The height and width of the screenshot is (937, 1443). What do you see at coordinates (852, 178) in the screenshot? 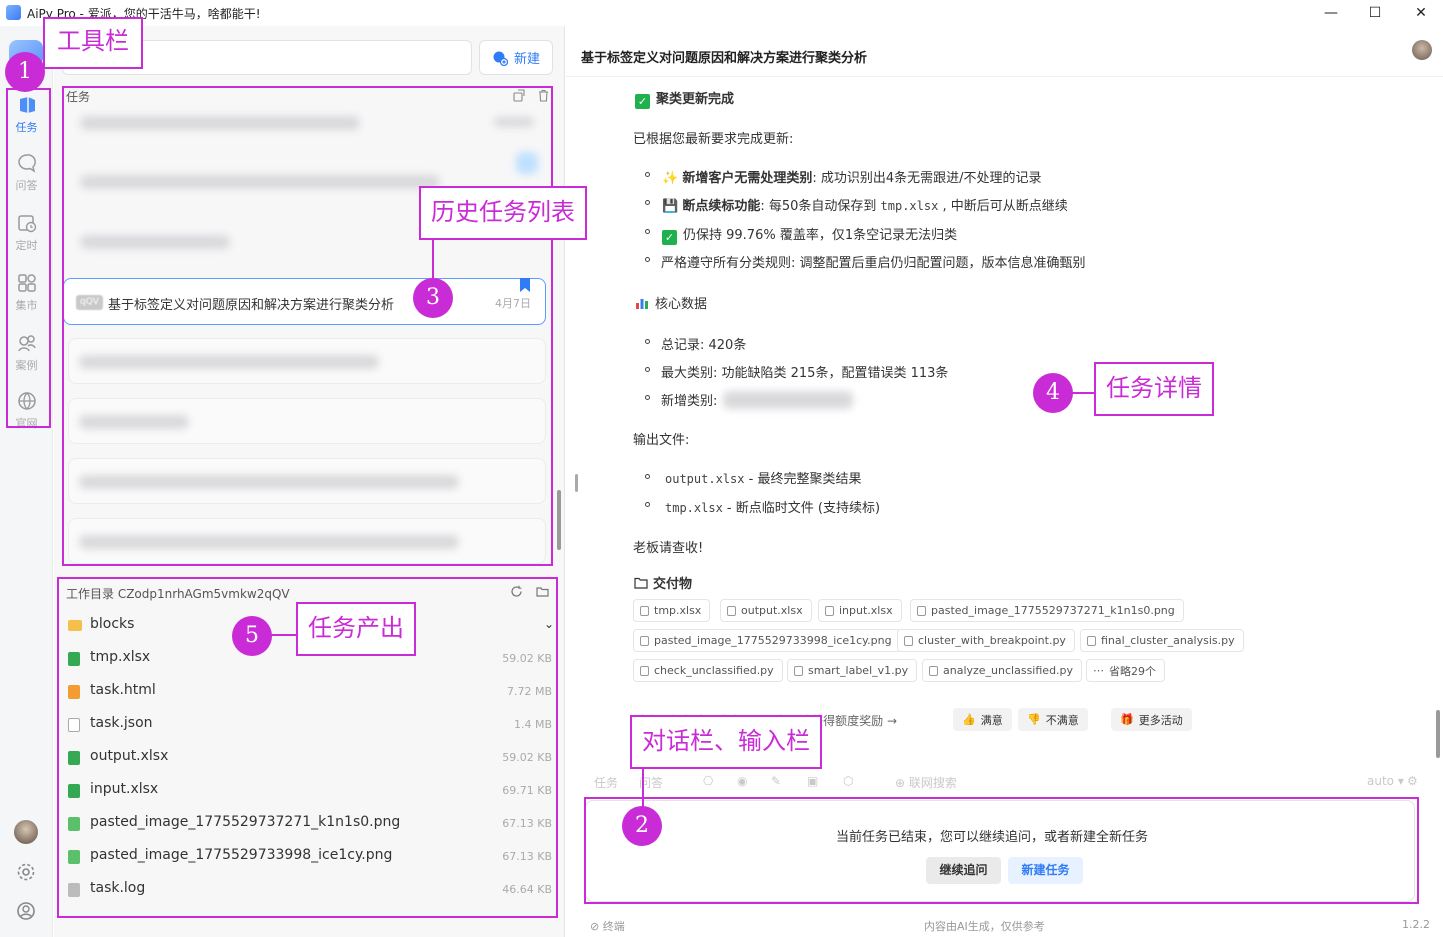
I see `update-item: ✨ 新增客户无需处理类别: 成功识别出4条无需跟进/不处理的记录` at bounding box center [852, 178].